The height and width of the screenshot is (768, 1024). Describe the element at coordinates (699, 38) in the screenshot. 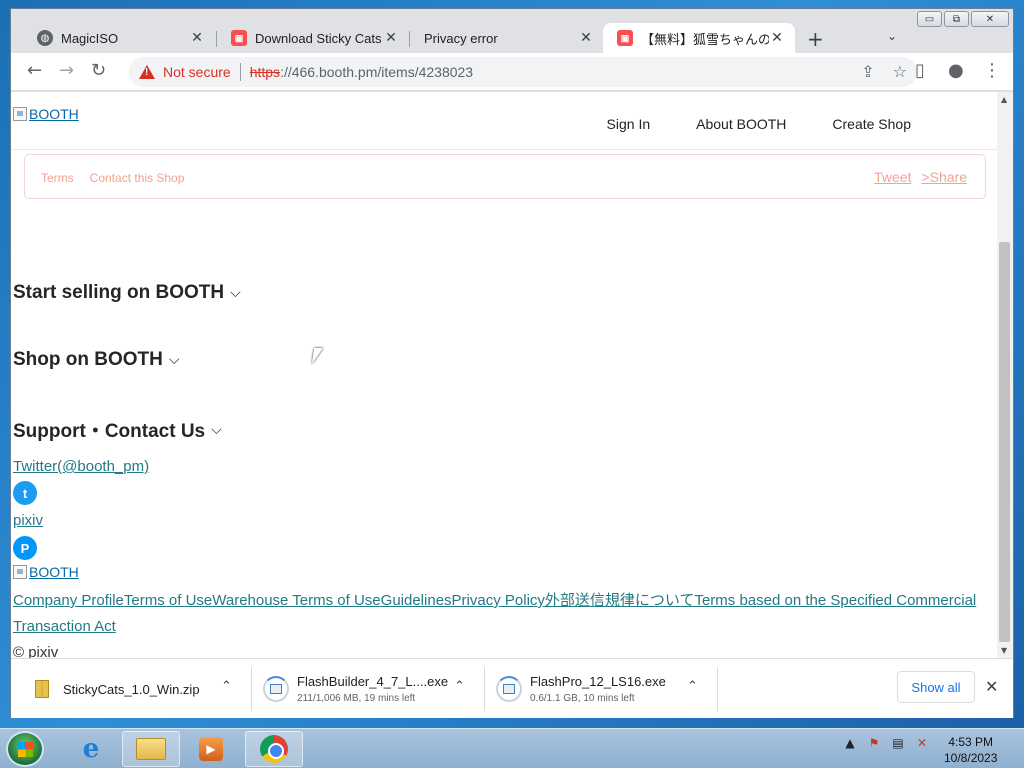

I see `tab-booth-active: ▣ 【無料】狐雪ちゃんの動くマ ✕` at that location.